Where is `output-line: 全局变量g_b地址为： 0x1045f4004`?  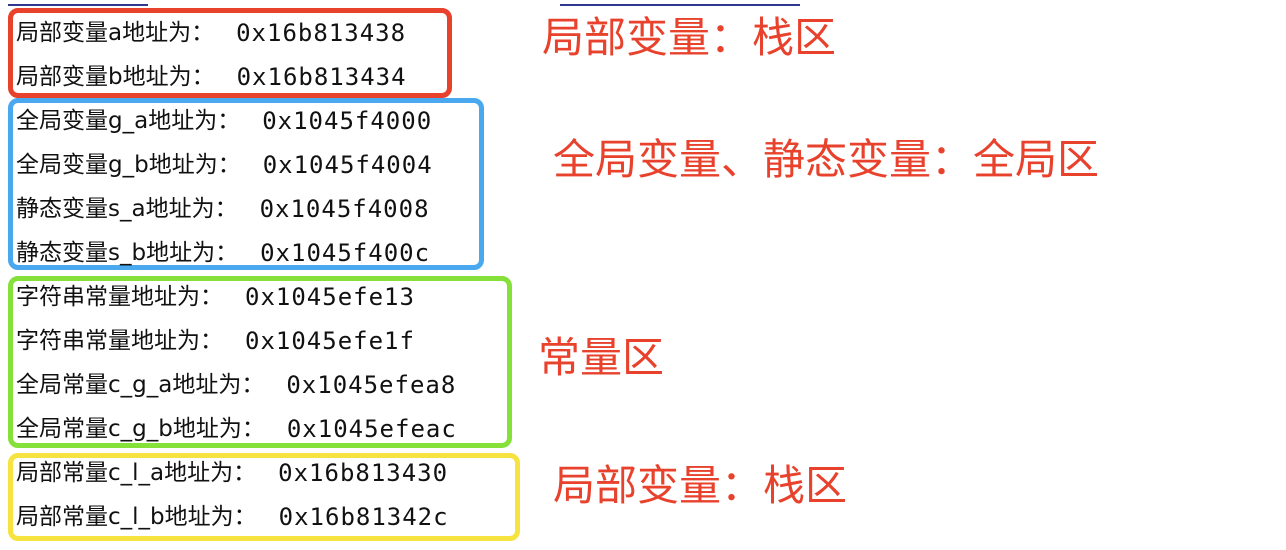
output-line: 全局变量g_b地址为： 0x1045f4004 is located at coordinates (224, 165).